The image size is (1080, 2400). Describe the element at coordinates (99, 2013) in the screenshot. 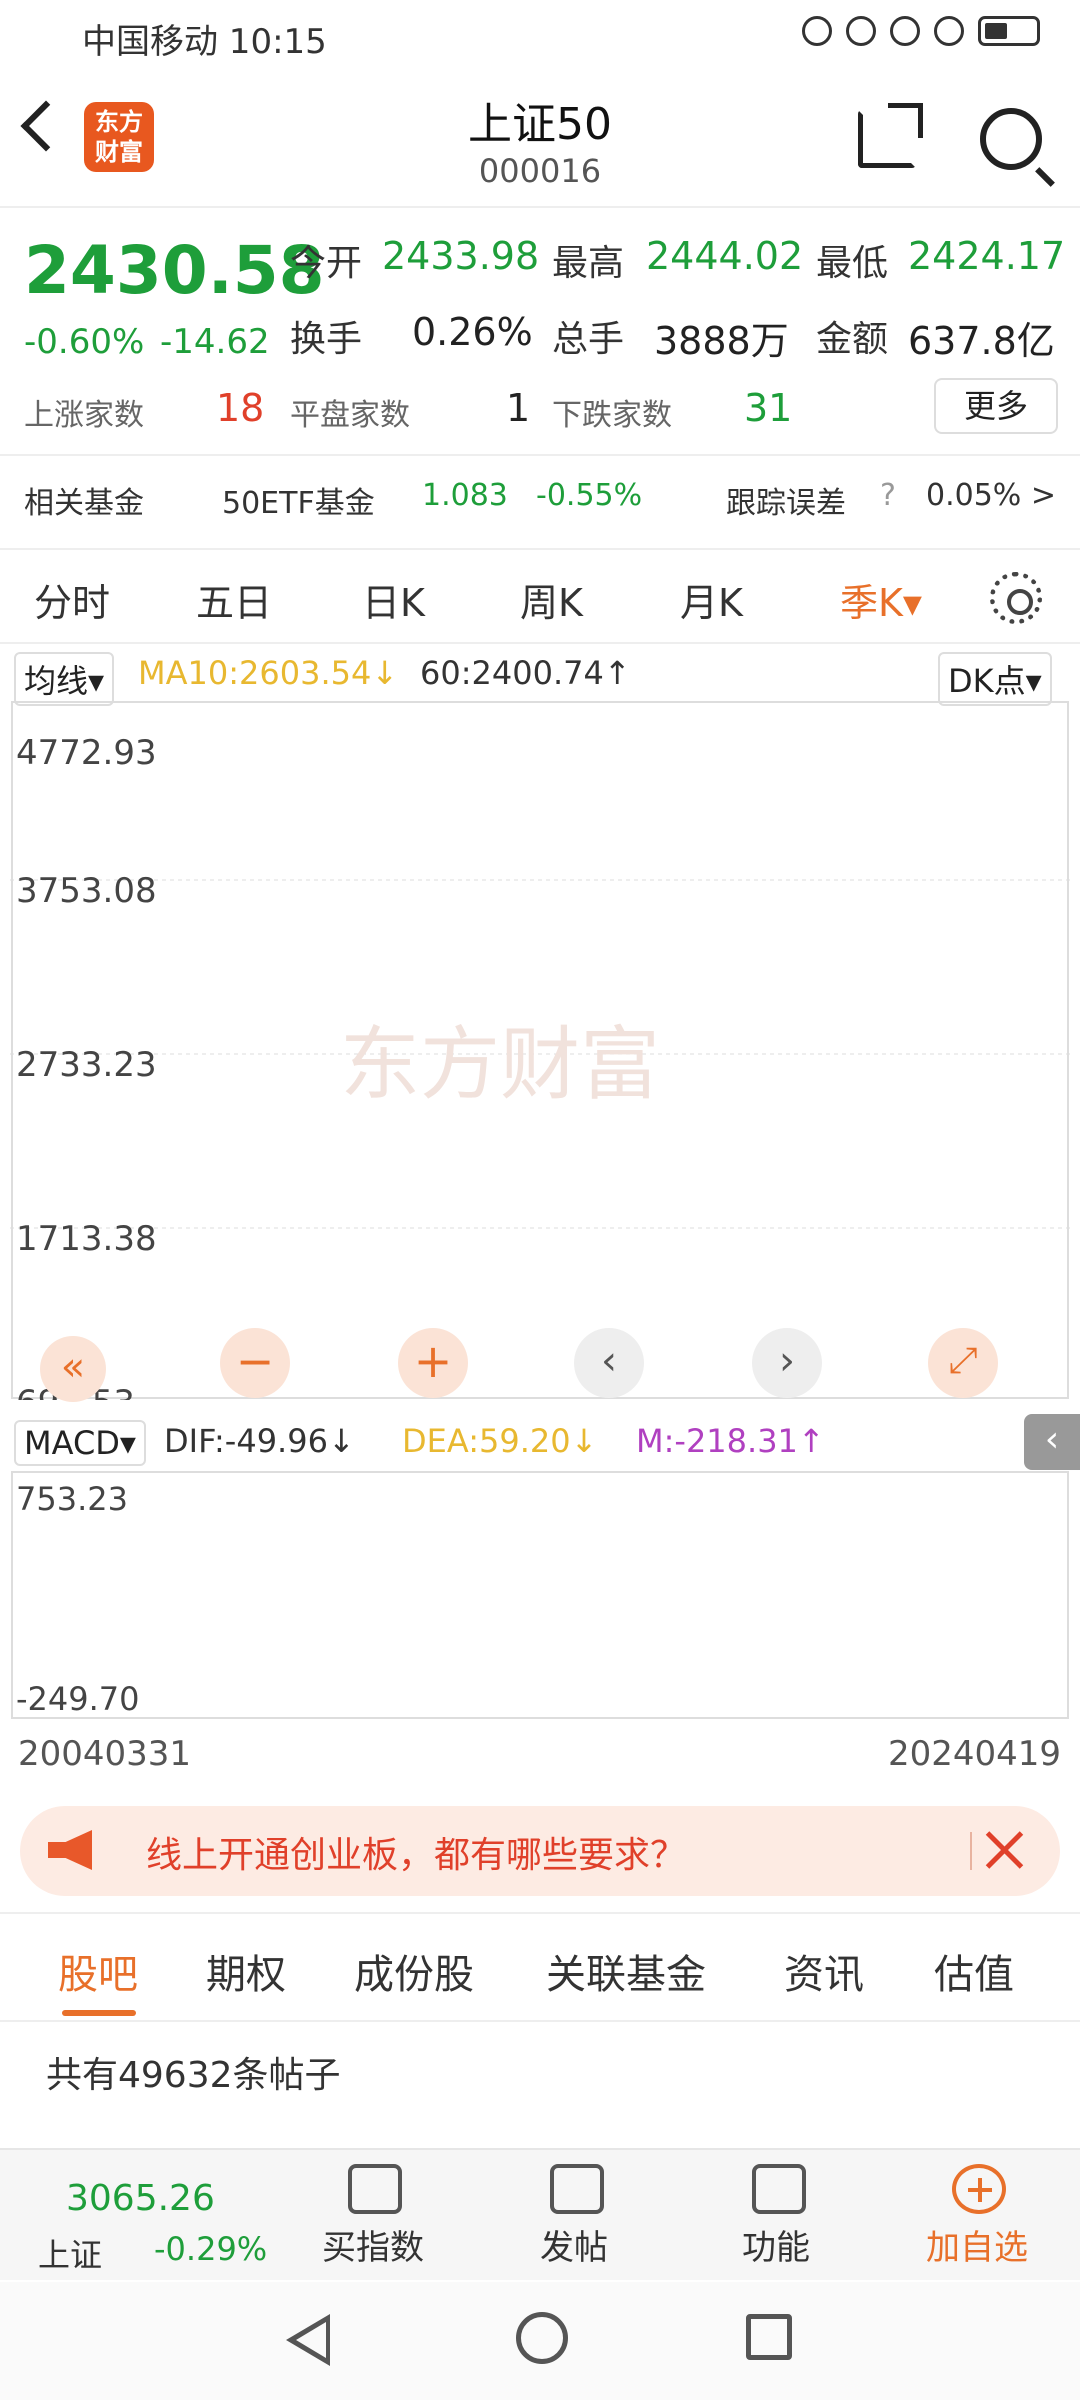

I see `active-tab-underline` at that location.